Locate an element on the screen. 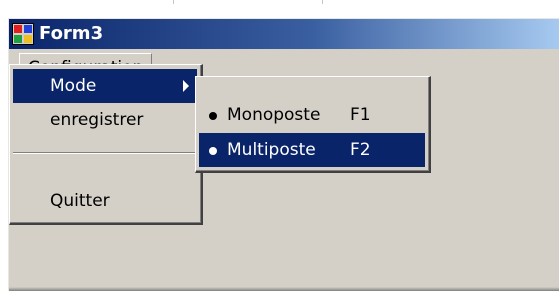 This screenshot has width=559, height=291. menu-item-label: Mode is located at coordinates (73, 86).